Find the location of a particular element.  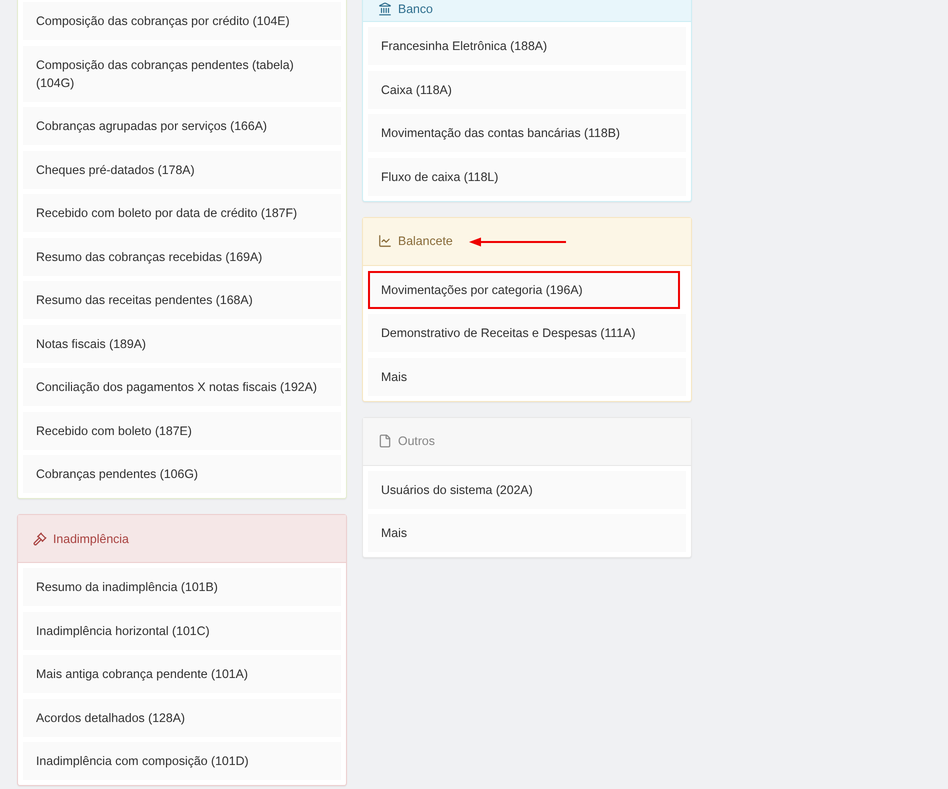

report-link: Inadimplência horizontal (101C) is located at coordinates (182, 631).